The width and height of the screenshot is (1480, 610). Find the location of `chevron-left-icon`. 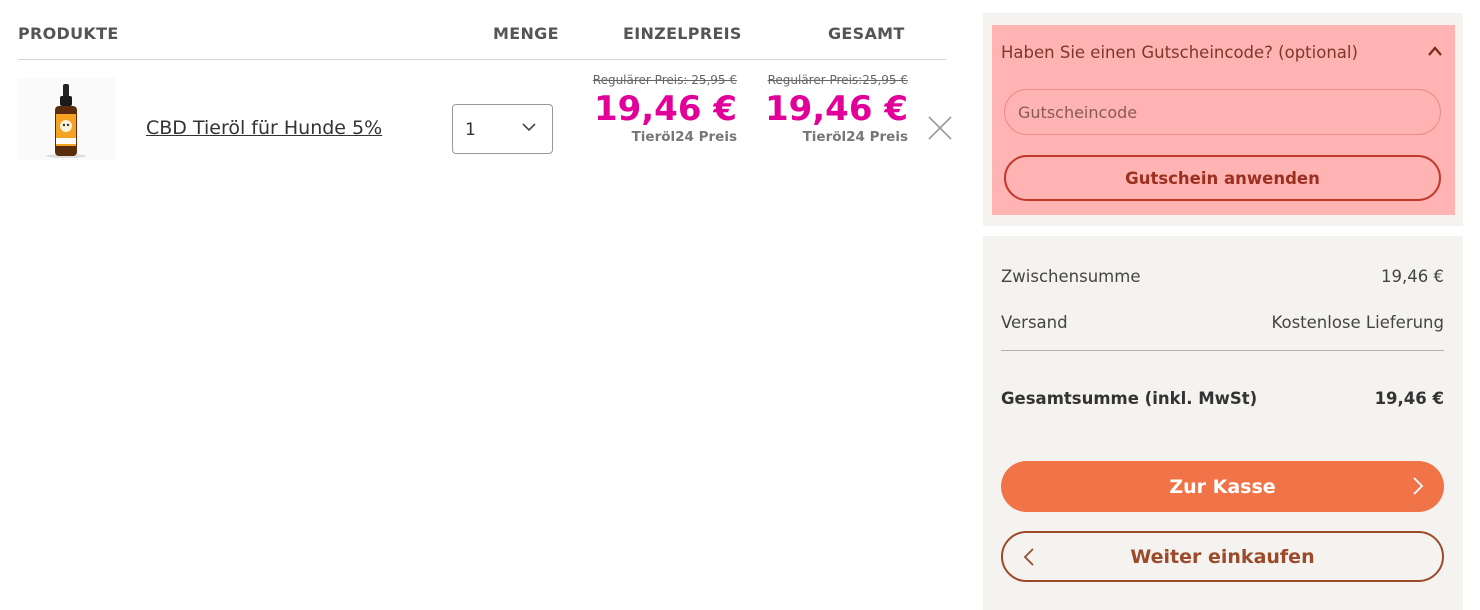

chevron-left-icon is located at coordinates (1028, 557).